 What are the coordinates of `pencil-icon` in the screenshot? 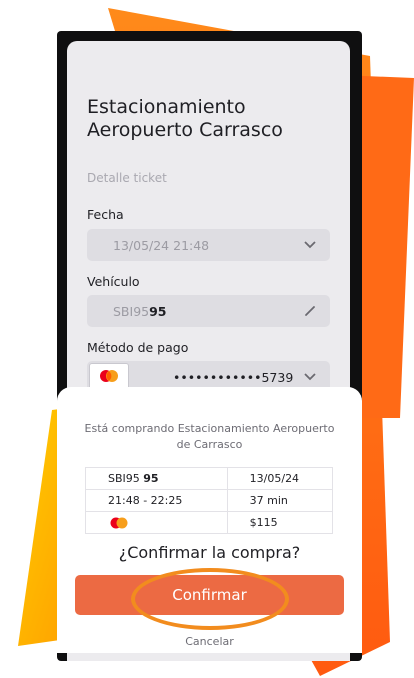 It's located at (310, 311).